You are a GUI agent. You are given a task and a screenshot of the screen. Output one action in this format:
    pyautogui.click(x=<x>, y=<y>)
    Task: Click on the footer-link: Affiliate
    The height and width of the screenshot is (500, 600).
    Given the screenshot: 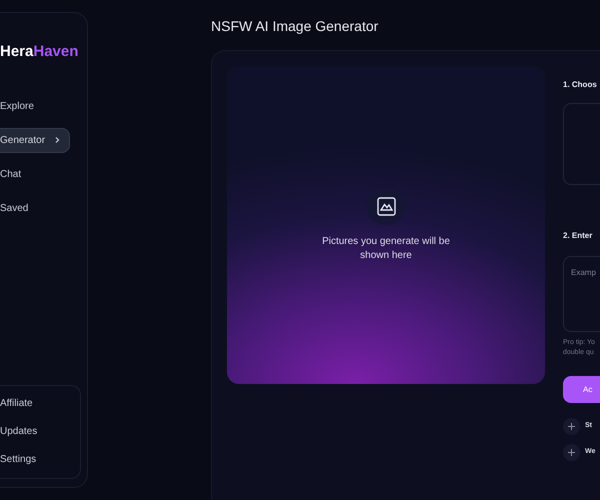 What is the action you would take?
    pyautogui.click(x=40, y=404)
    